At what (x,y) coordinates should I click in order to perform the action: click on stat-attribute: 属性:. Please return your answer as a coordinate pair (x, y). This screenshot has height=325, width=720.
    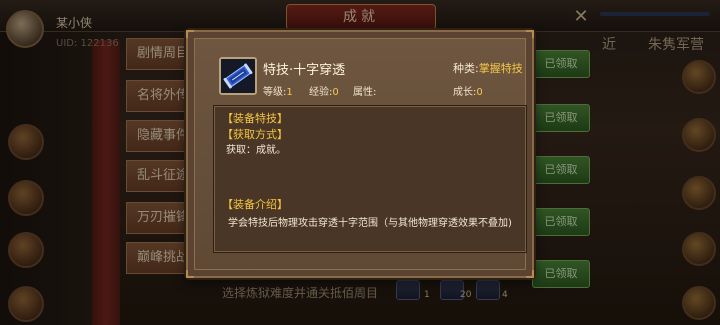
    Looking at the image, I should click on (364, 90).